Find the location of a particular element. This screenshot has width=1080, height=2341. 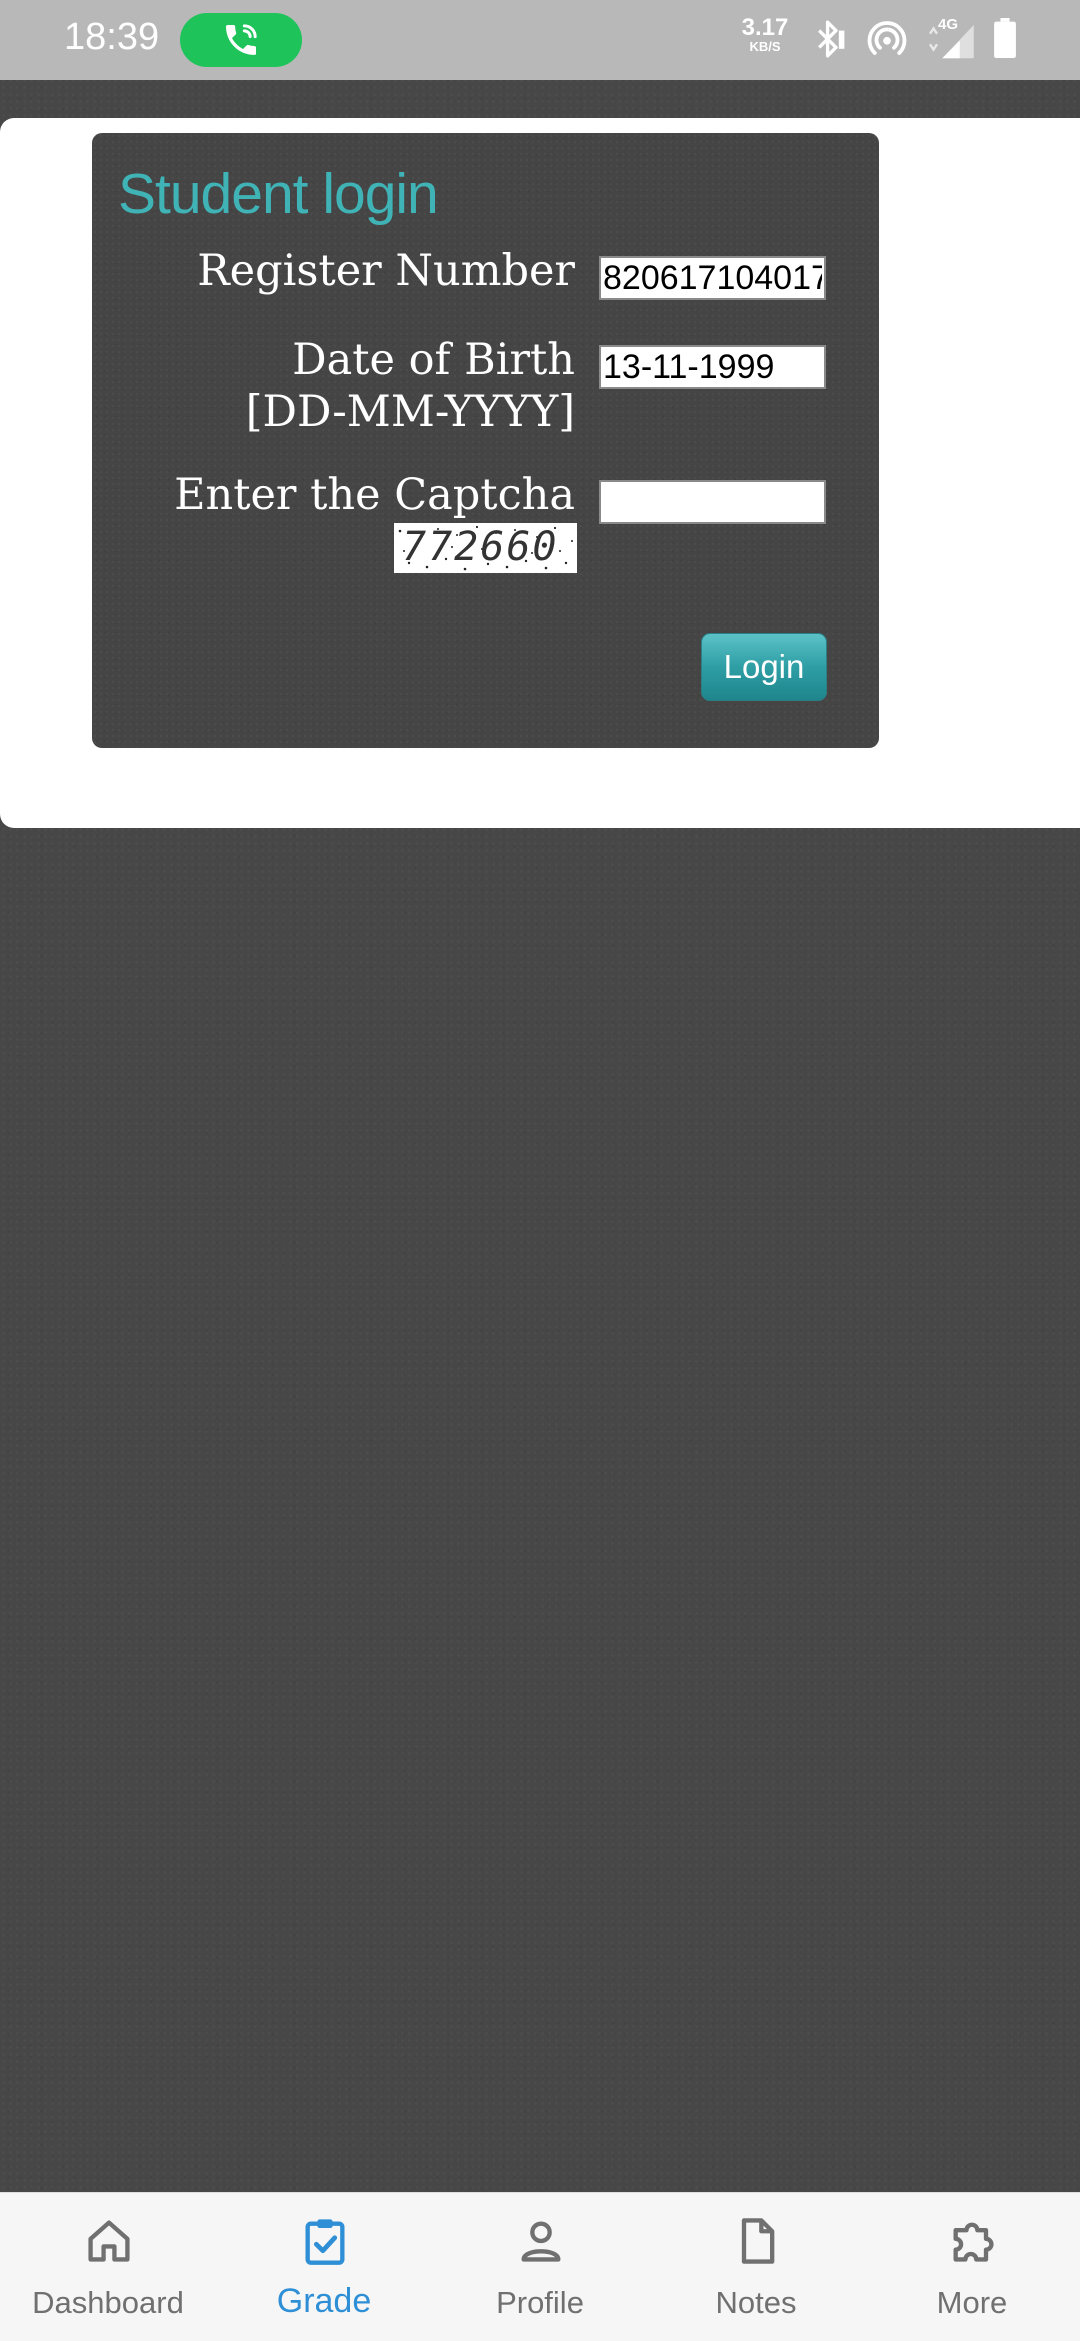

register-number-input is located at coordinates (712, 278).